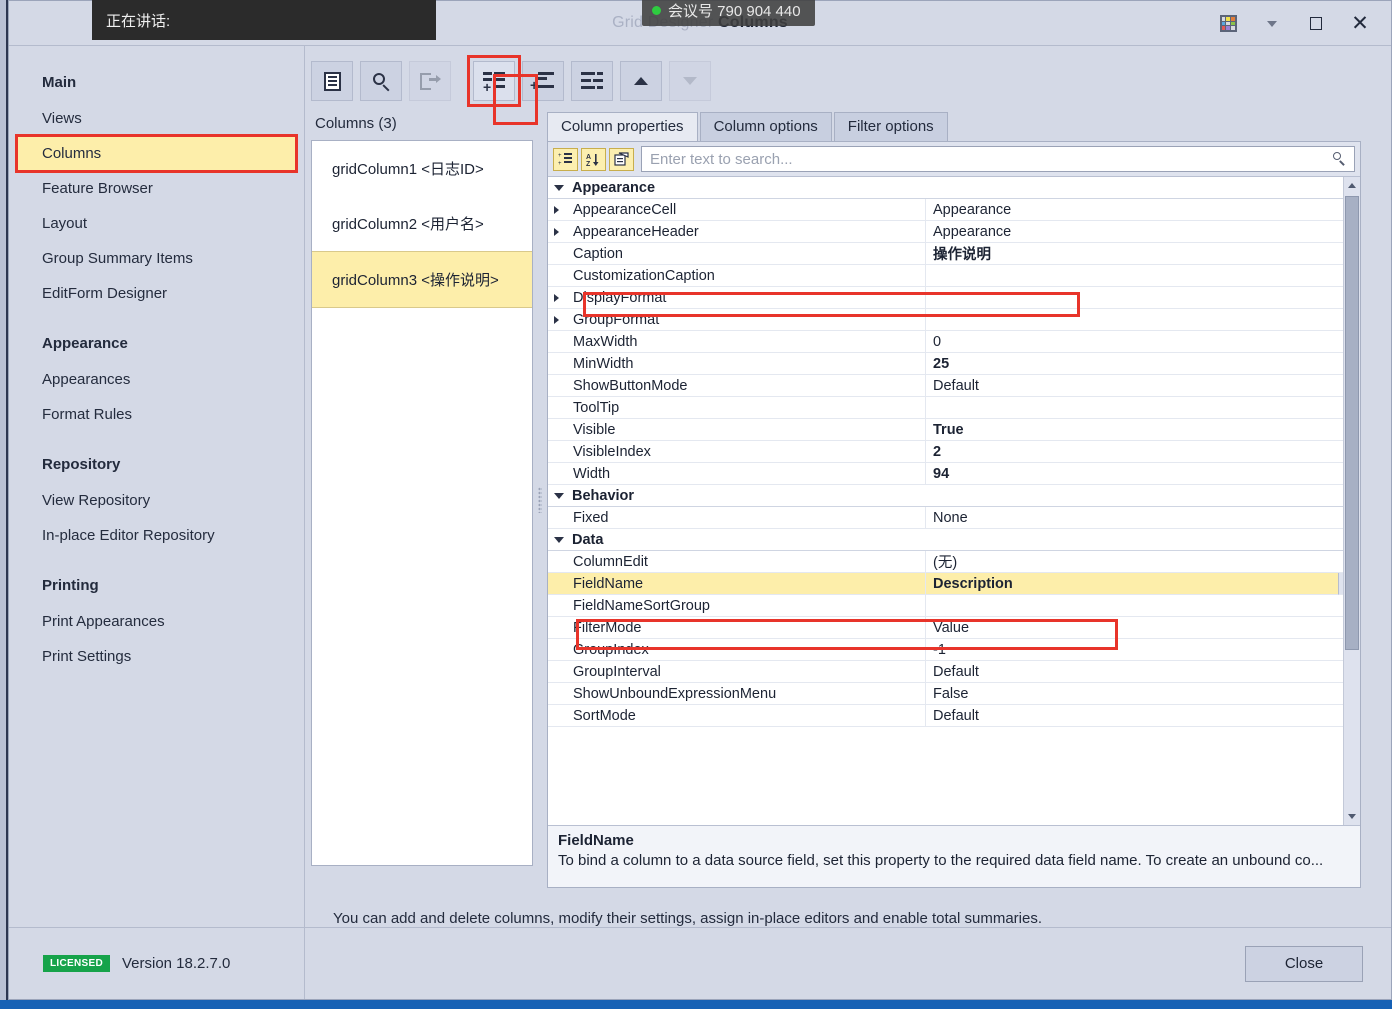 This screenshot has height=1009, width=1392. What do you see at coordinates (890, 126) in the screenshot?
I see `tab-filter-options: Filter options` at bounding box center [890, 126].